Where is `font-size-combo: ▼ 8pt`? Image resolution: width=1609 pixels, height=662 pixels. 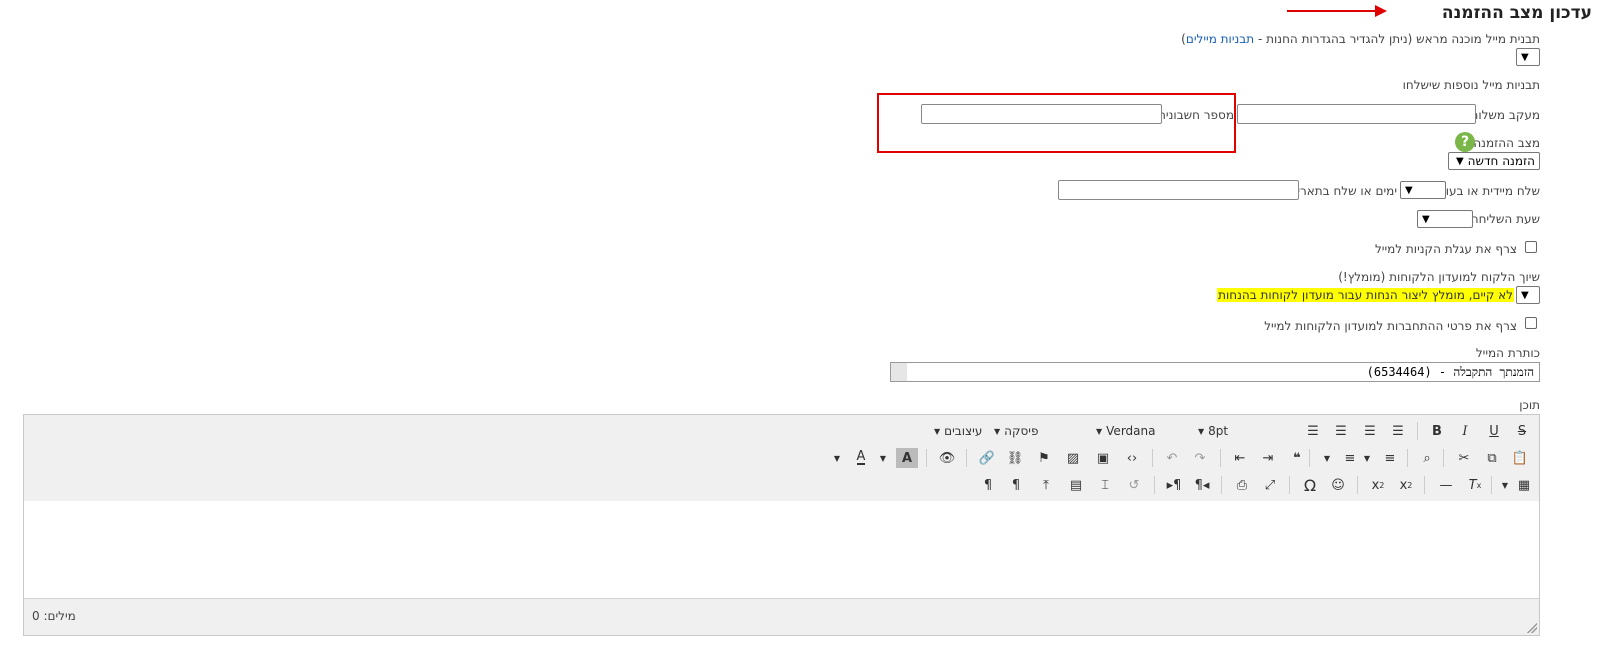 font-size-combo: ▼ 8pt is located at coordinates (1211, 431).